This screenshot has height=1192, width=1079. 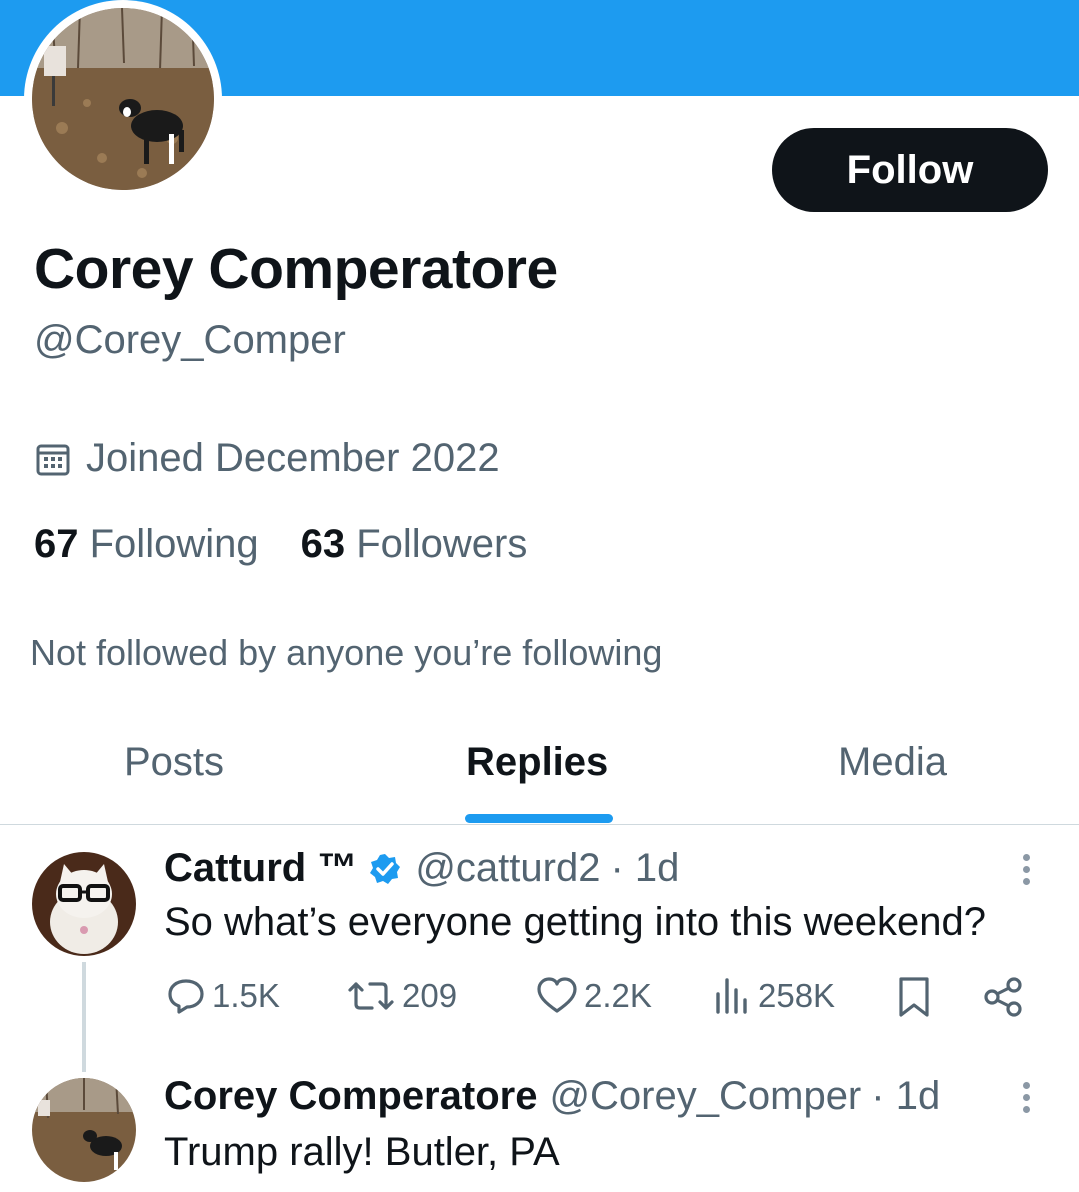 What do you see at coordinates (346, 652) in the screenshot?
I see `not-followed-note: Not followed by anyone you’re following` at bounding box center [346, 652].